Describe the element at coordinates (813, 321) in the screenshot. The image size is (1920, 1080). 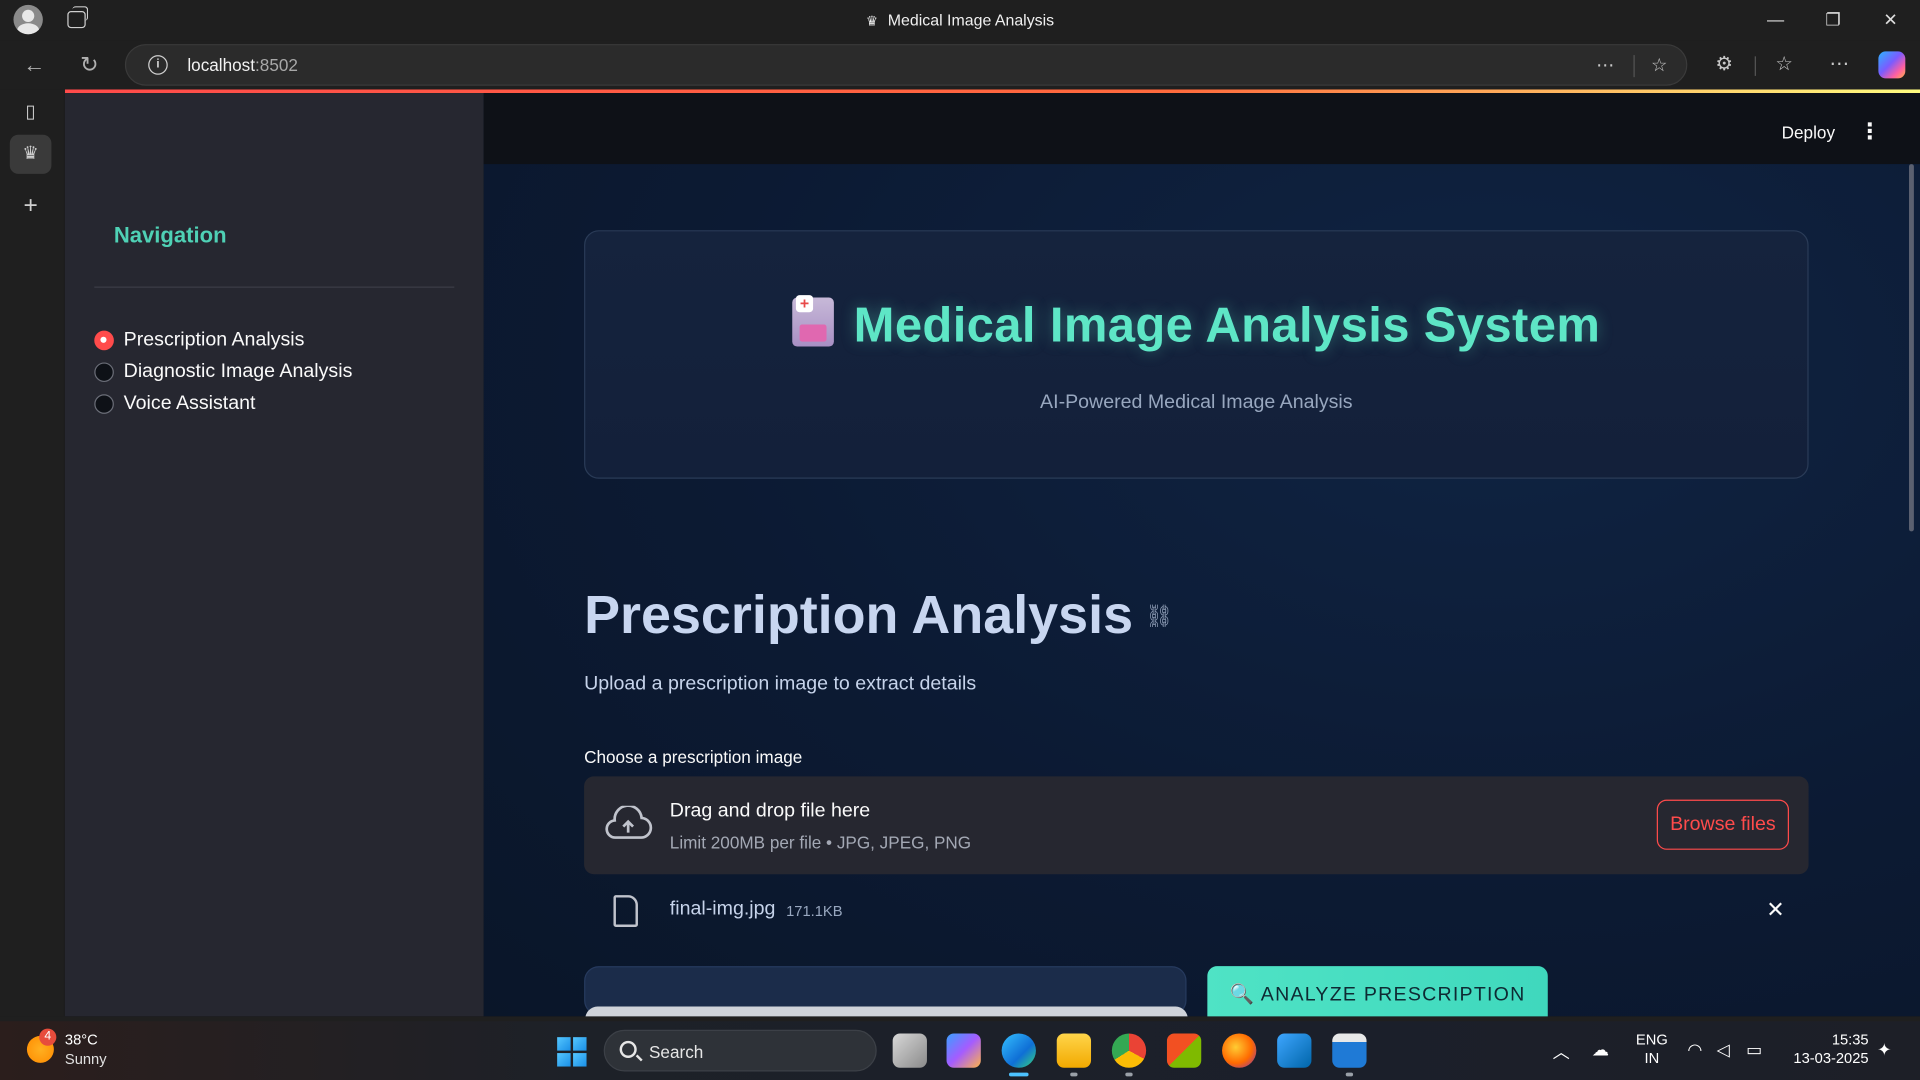
I see `medical-floppy-disk-icon` at that location.